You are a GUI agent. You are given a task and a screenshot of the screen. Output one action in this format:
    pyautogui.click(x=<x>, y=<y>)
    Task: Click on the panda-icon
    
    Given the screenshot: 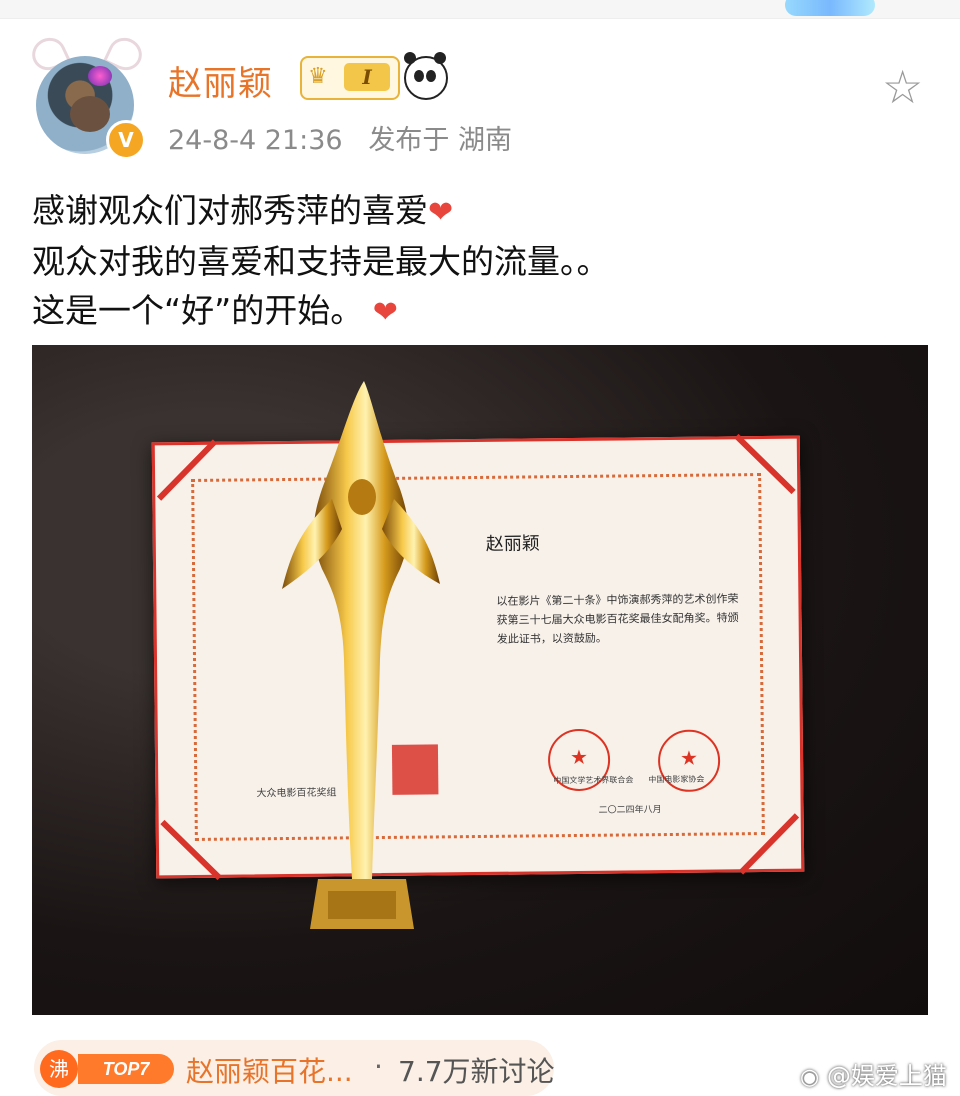 What is the action you would take?
    pyautogui.click(x=426, y=76)
    